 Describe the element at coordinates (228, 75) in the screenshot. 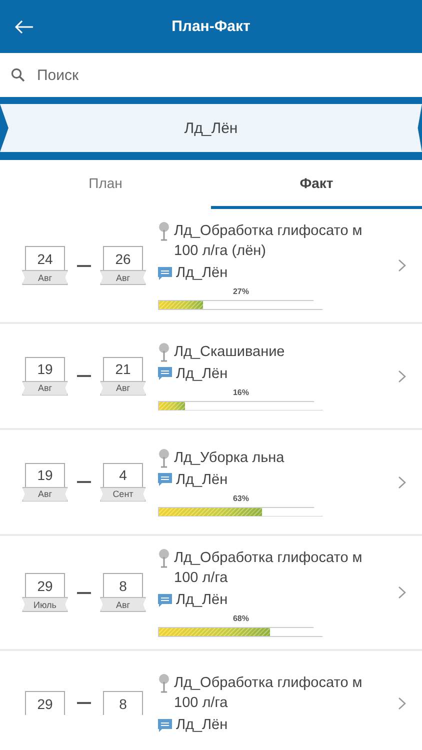

I see `search-field: Поиск` at that location.